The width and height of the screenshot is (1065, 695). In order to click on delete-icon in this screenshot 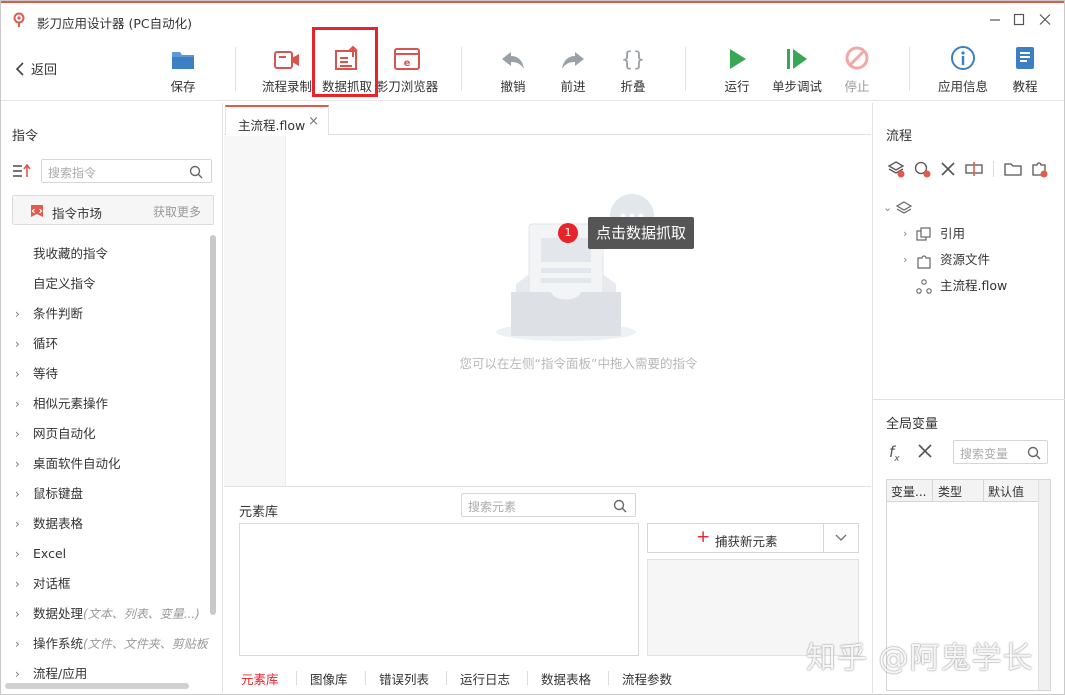, I will do `click(948, 169)`.